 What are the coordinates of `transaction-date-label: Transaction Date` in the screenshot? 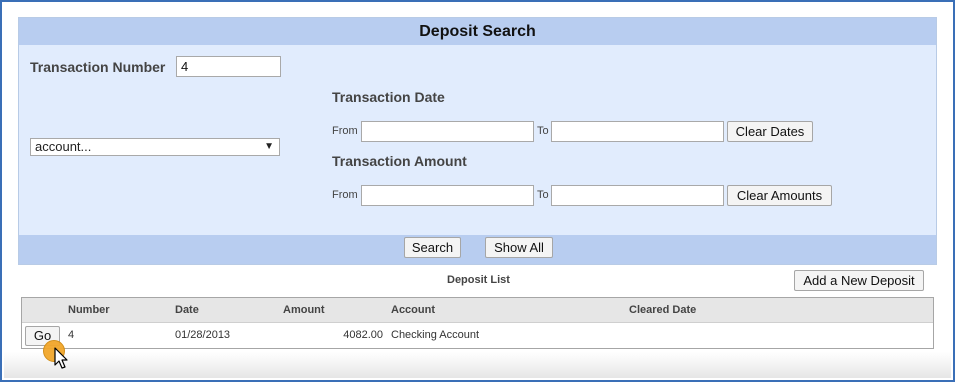 It's located at (388, 97).